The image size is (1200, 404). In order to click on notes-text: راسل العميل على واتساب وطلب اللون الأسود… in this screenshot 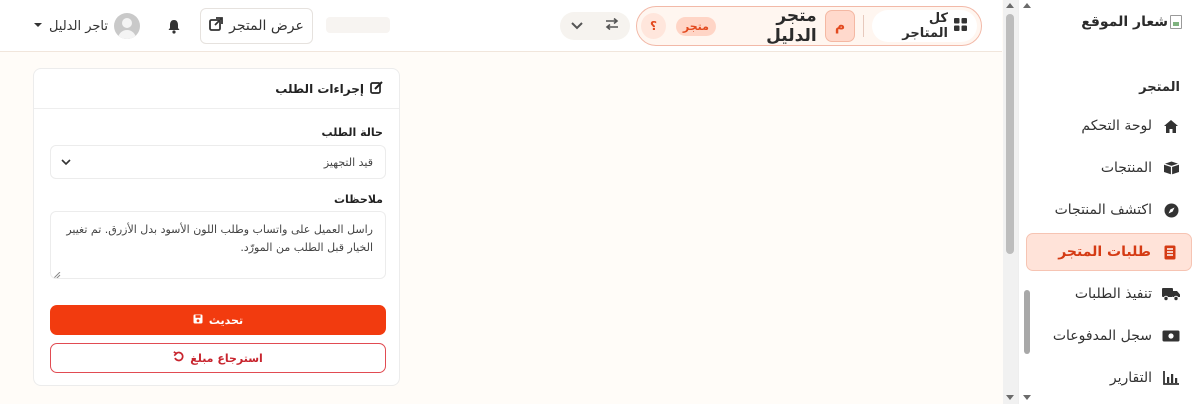, I will do `click(219, 238)`.